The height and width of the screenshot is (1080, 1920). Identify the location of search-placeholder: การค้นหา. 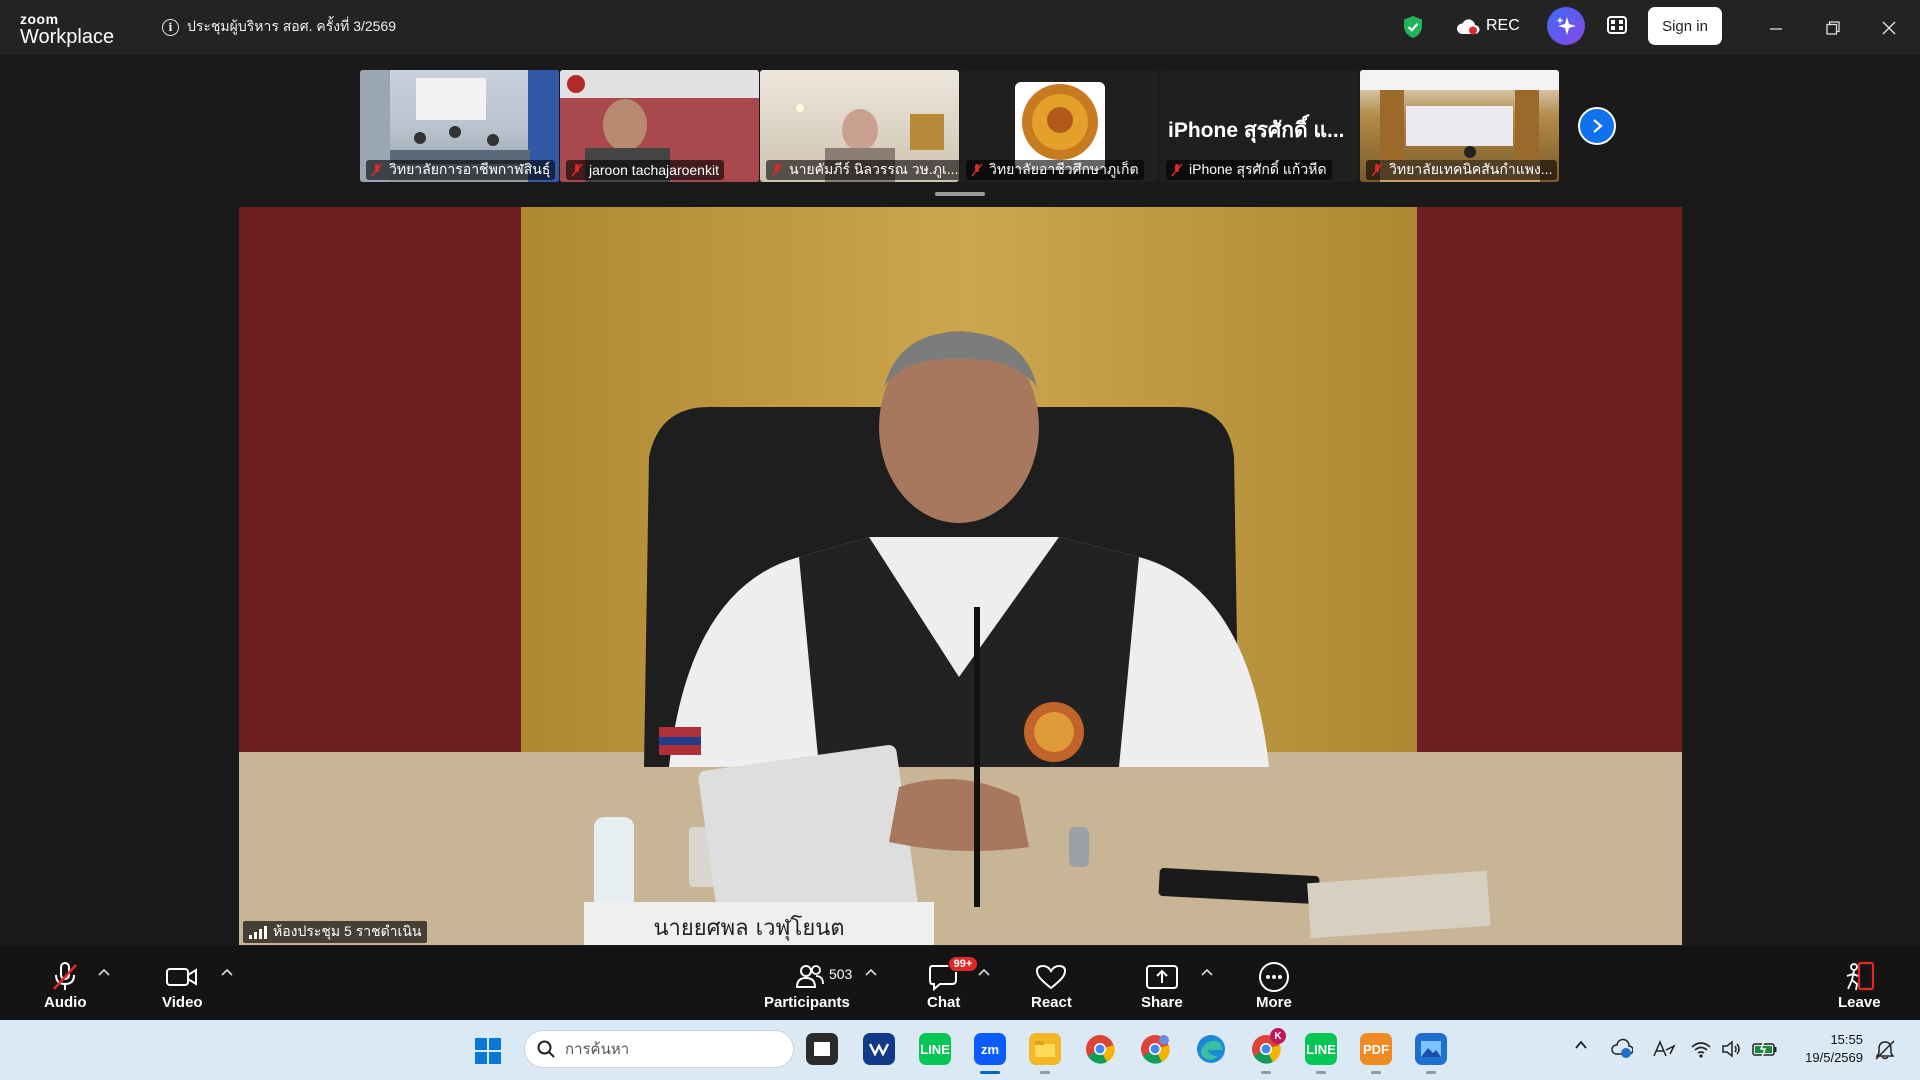
(597, 1049).